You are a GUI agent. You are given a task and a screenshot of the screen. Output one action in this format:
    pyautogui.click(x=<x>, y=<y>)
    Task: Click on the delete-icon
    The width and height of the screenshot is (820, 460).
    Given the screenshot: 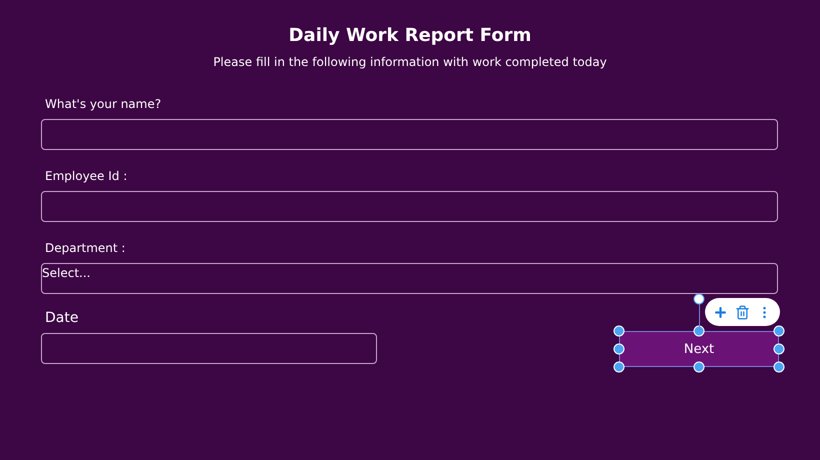 What is the action you would take?
    pyautogui.click(x=742, y=312)
    